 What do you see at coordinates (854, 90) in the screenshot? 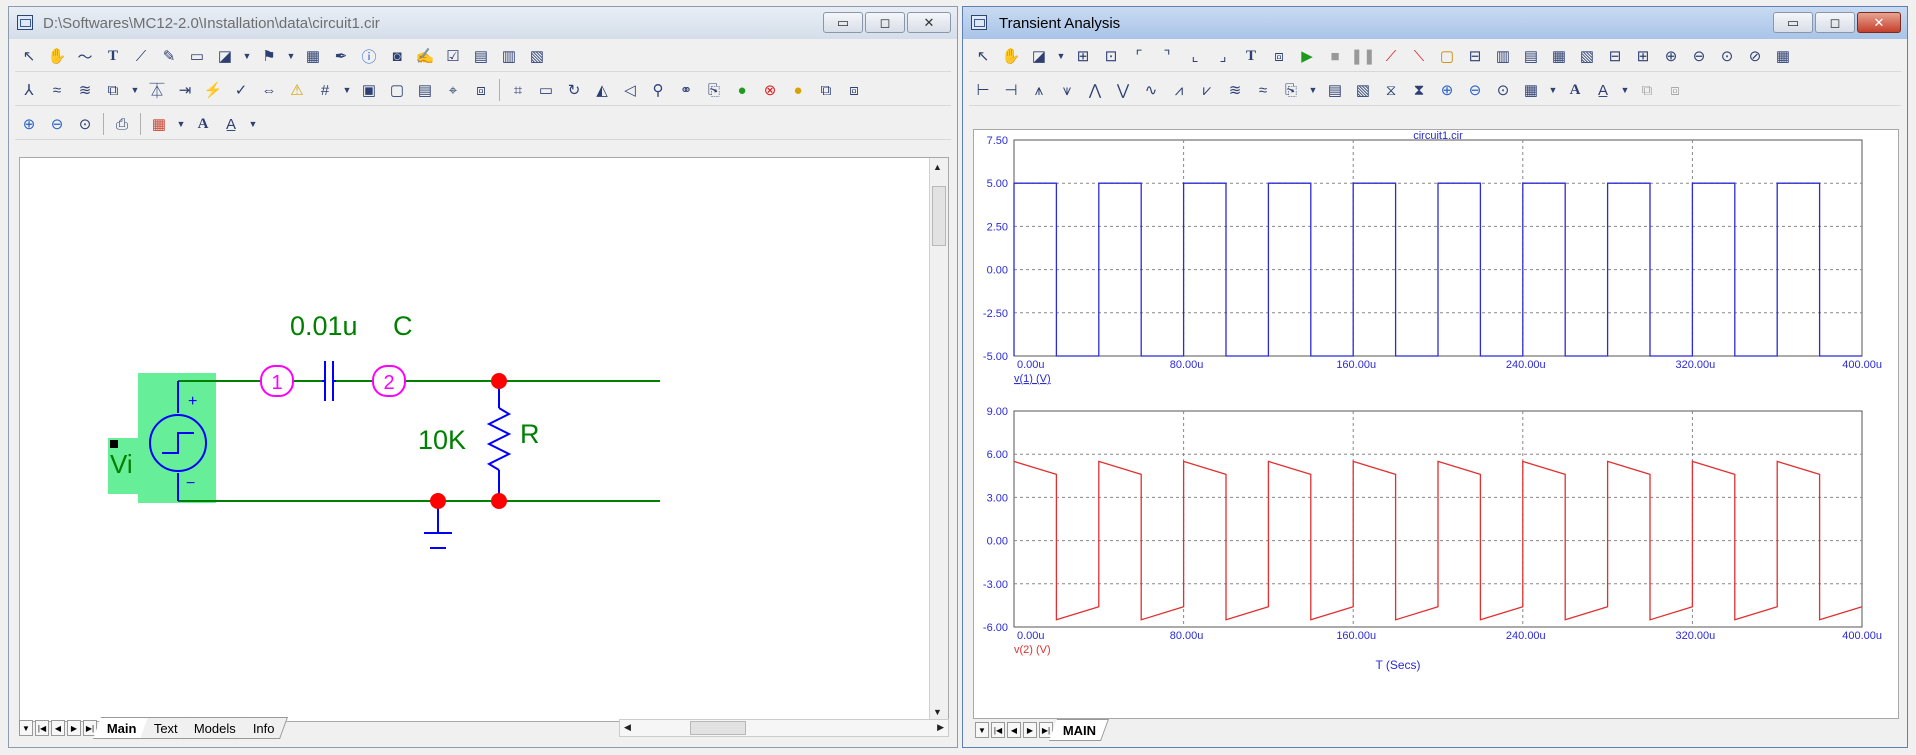
I see `duplicate-icon: ⧈` at bounding box center [854, 90].